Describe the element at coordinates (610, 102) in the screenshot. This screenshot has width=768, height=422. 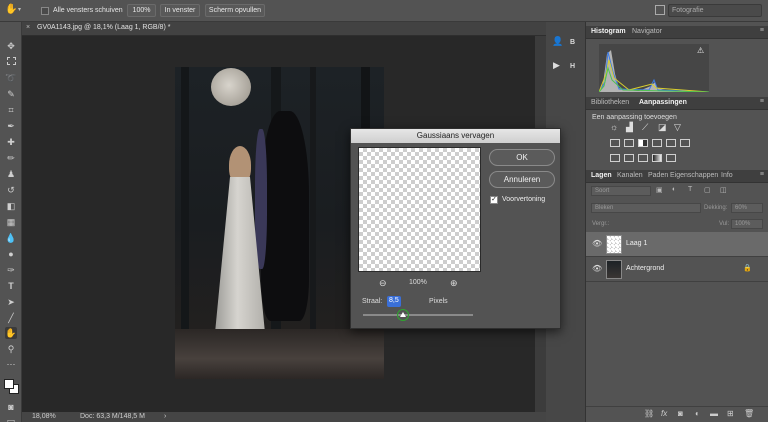
I see `tab-libraries: Bibliotheken` at that location.